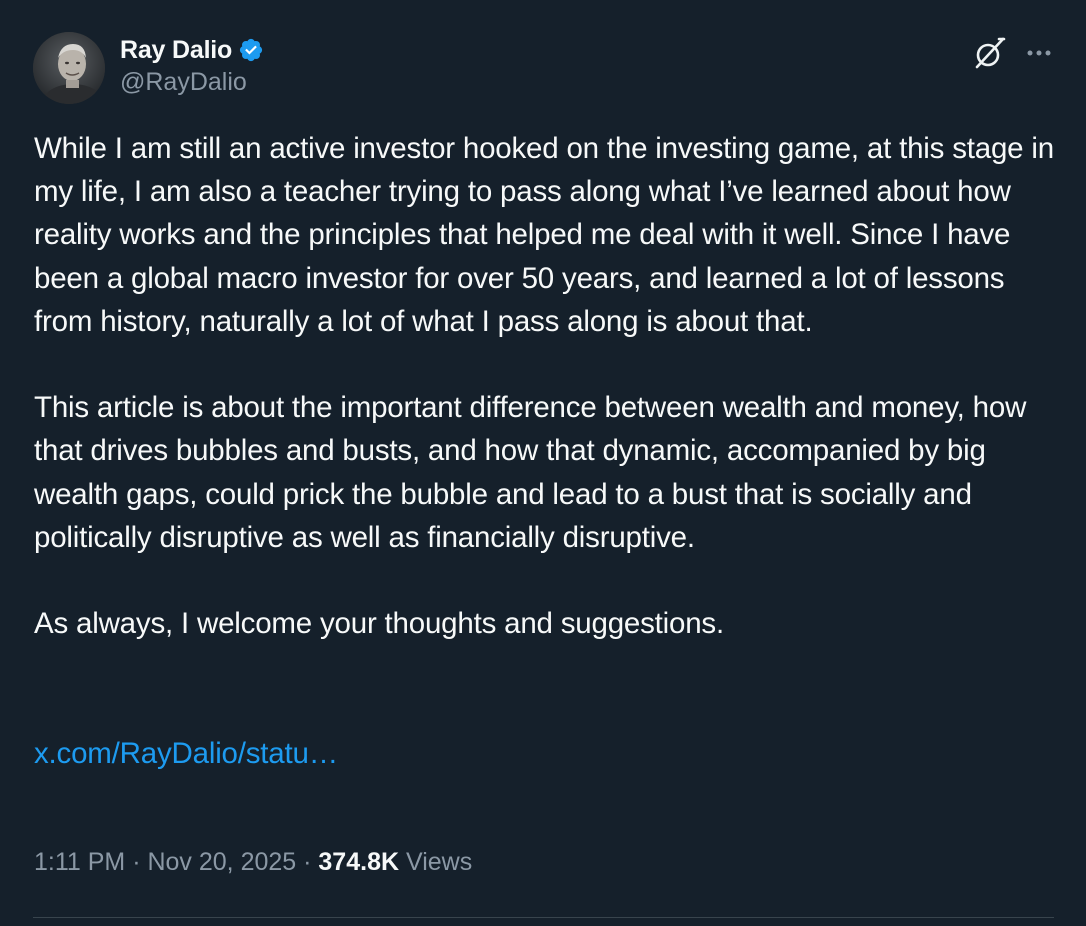  I want to click on views-label: Views, so click(436, 862).